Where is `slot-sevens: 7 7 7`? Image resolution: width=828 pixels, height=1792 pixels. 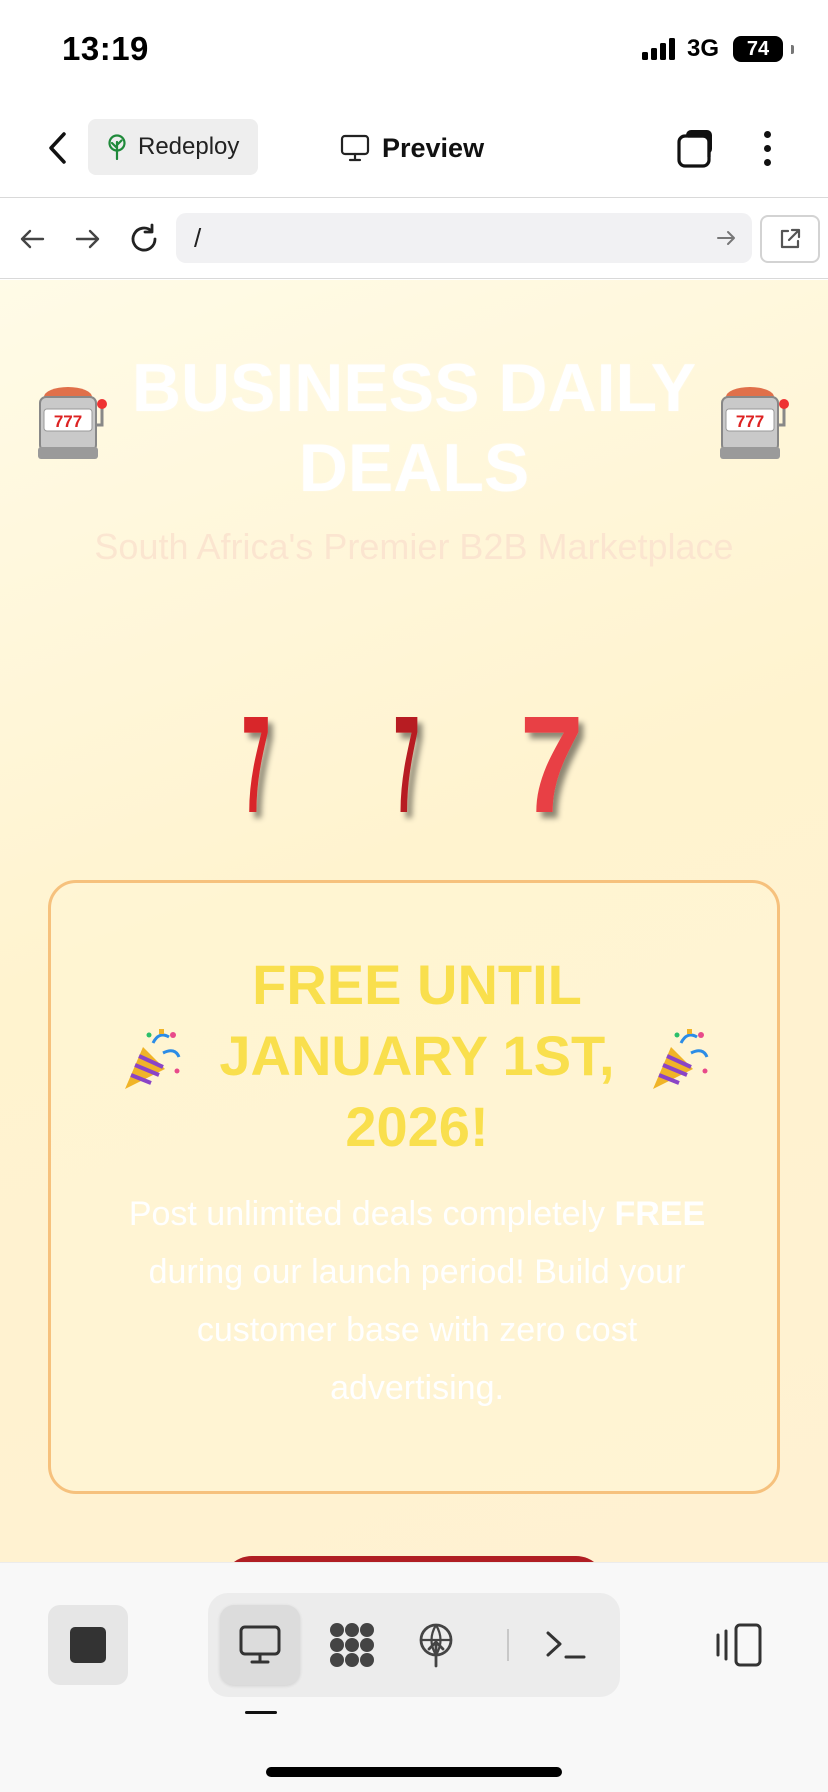
slot-sevens: 7 7 7 is located at coordinates (412, 765).